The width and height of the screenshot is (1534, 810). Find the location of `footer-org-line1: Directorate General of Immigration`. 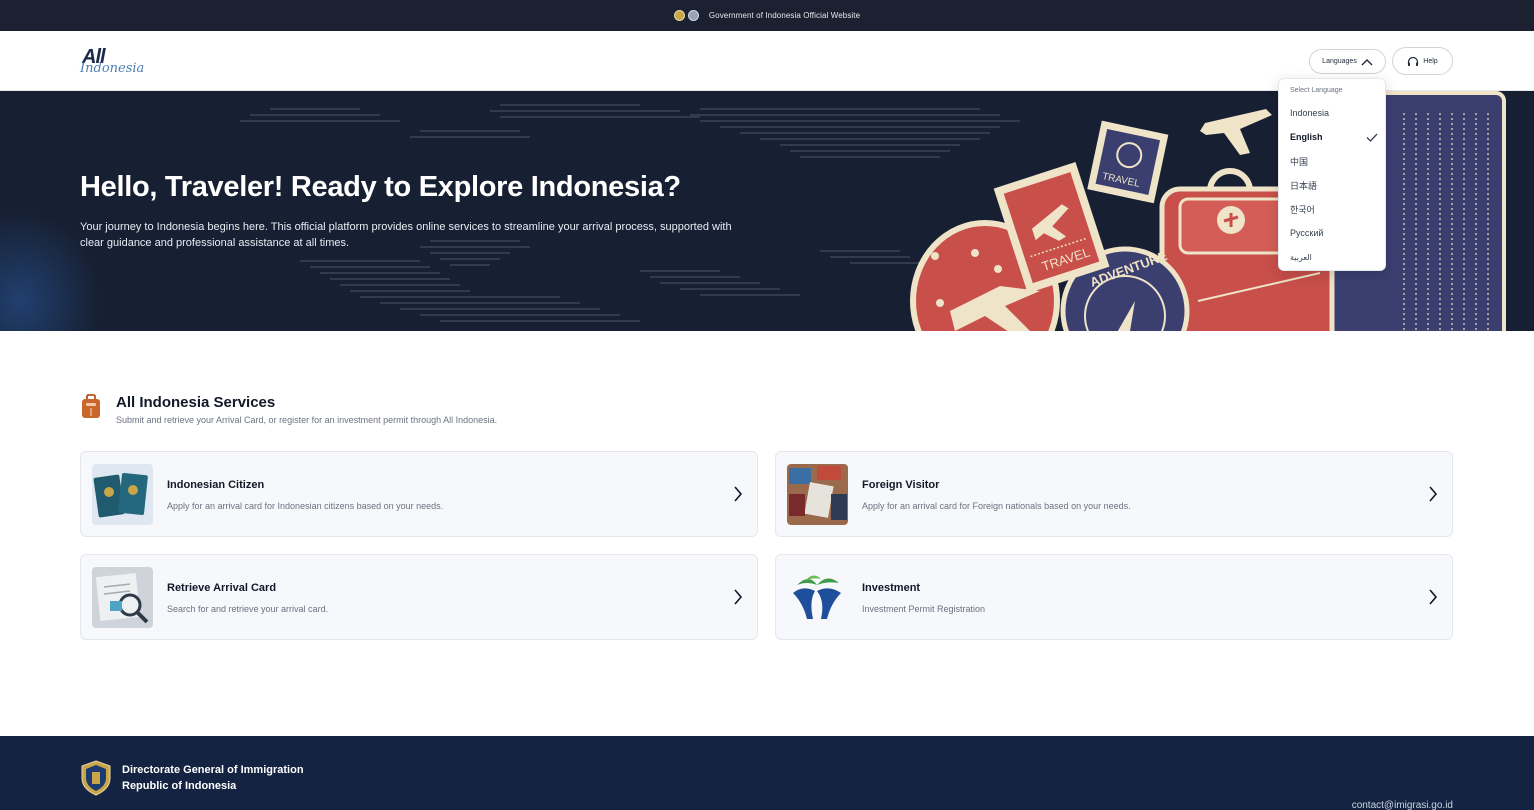

footer-org-line1: Directorate General of Immigration is located at coordinates (213, 770).